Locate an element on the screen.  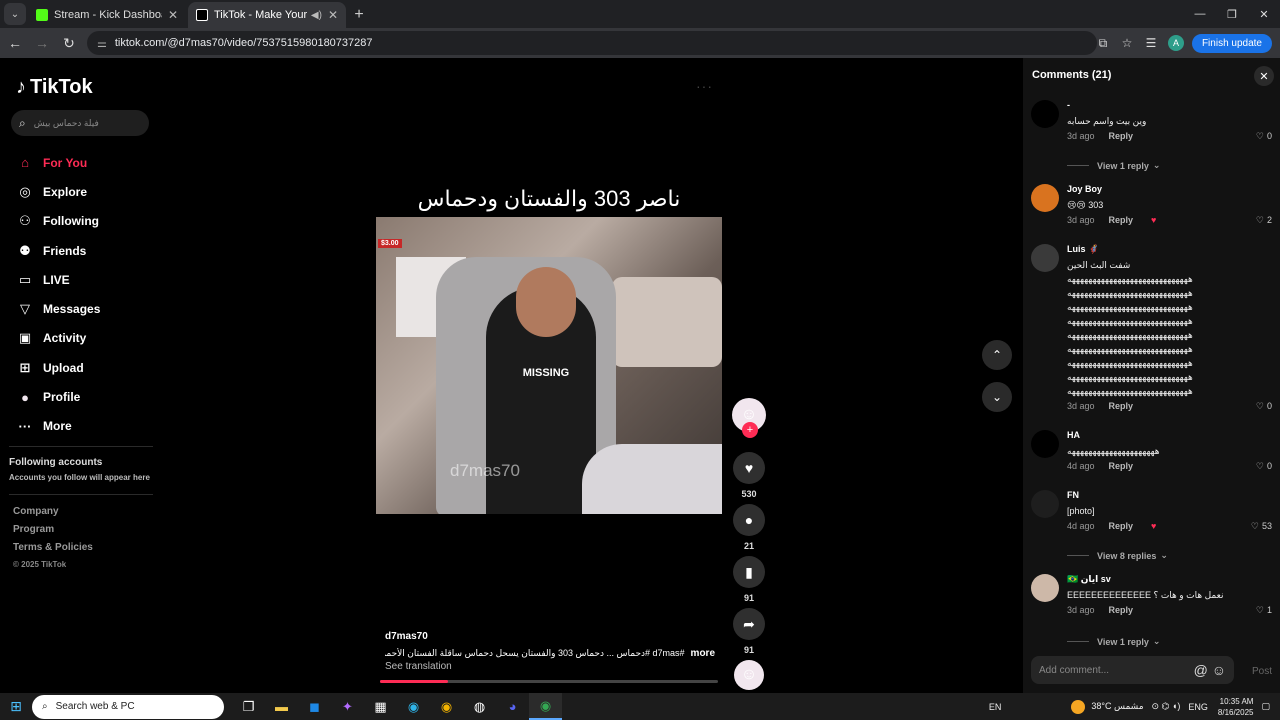
save-button: ▮ is located at coordinates (749, 572).